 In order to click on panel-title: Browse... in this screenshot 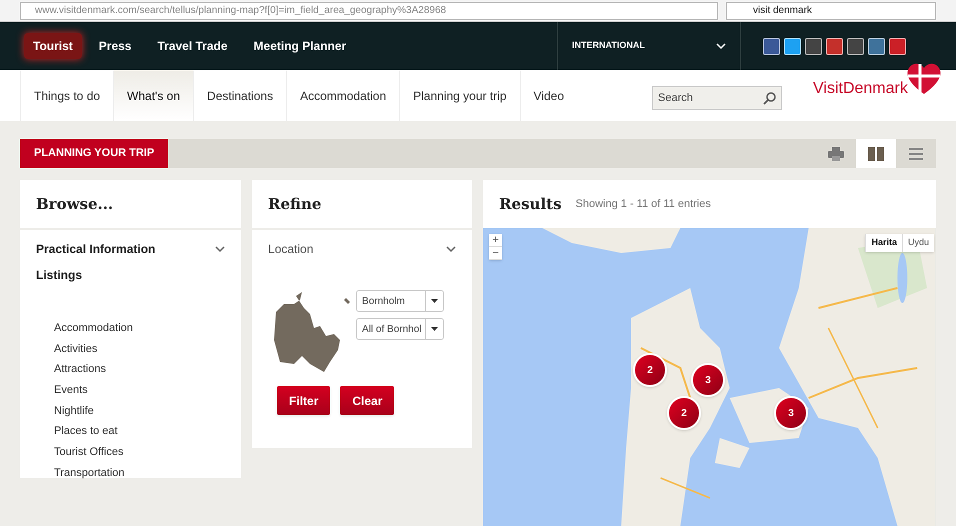, I will do `click(75, 204)`.